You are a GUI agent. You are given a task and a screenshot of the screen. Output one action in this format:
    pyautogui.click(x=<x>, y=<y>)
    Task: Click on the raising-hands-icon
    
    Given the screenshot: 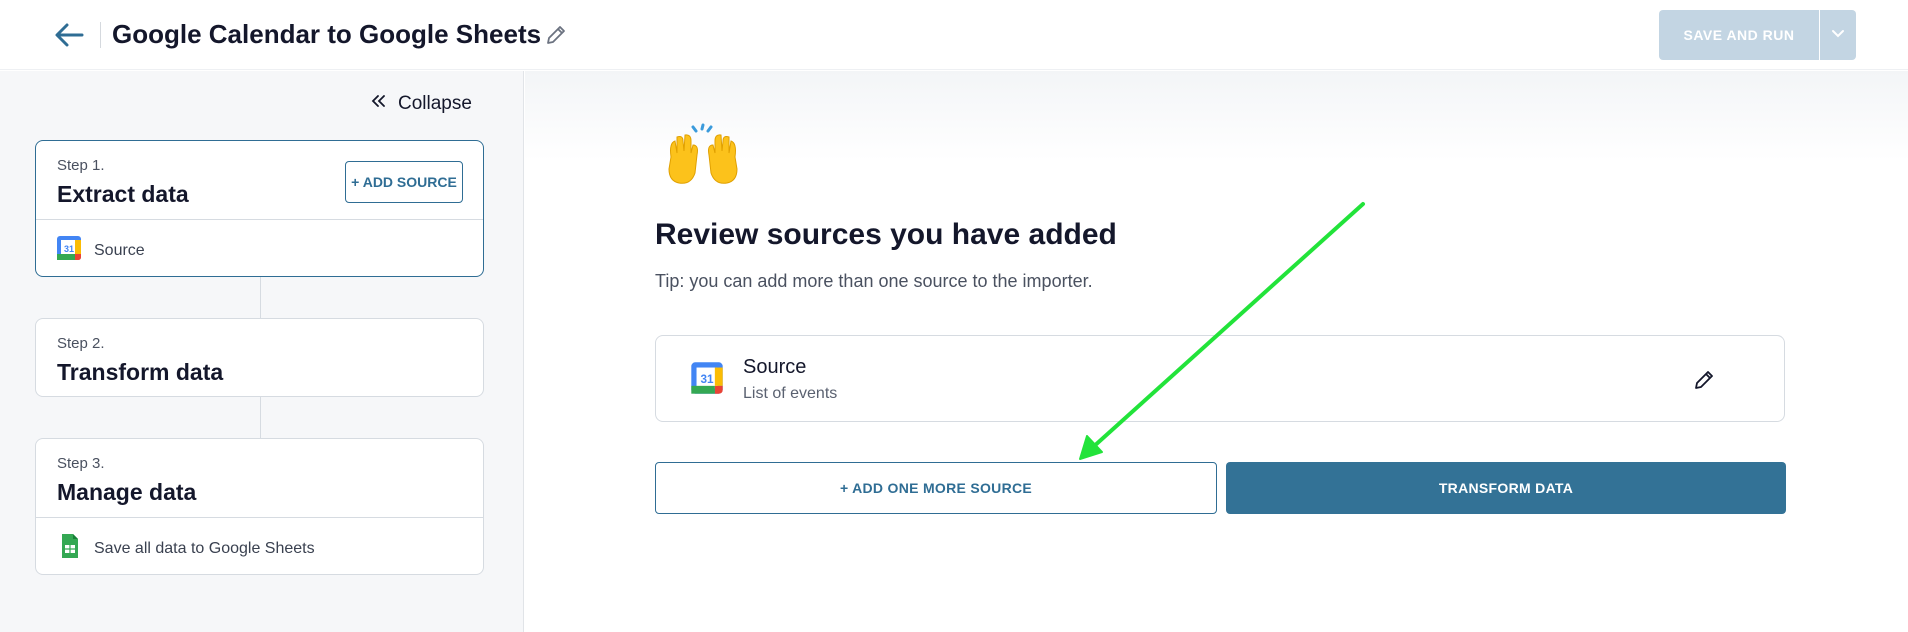 What is the action you would take?
    pyautogui.click(x=703, y=157)
    